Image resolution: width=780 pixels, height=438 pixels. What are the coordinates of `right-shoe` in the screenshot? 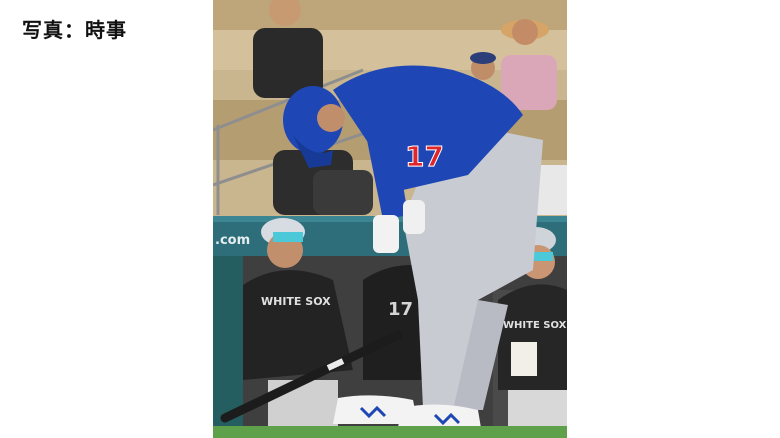 It's located at (439, 416).